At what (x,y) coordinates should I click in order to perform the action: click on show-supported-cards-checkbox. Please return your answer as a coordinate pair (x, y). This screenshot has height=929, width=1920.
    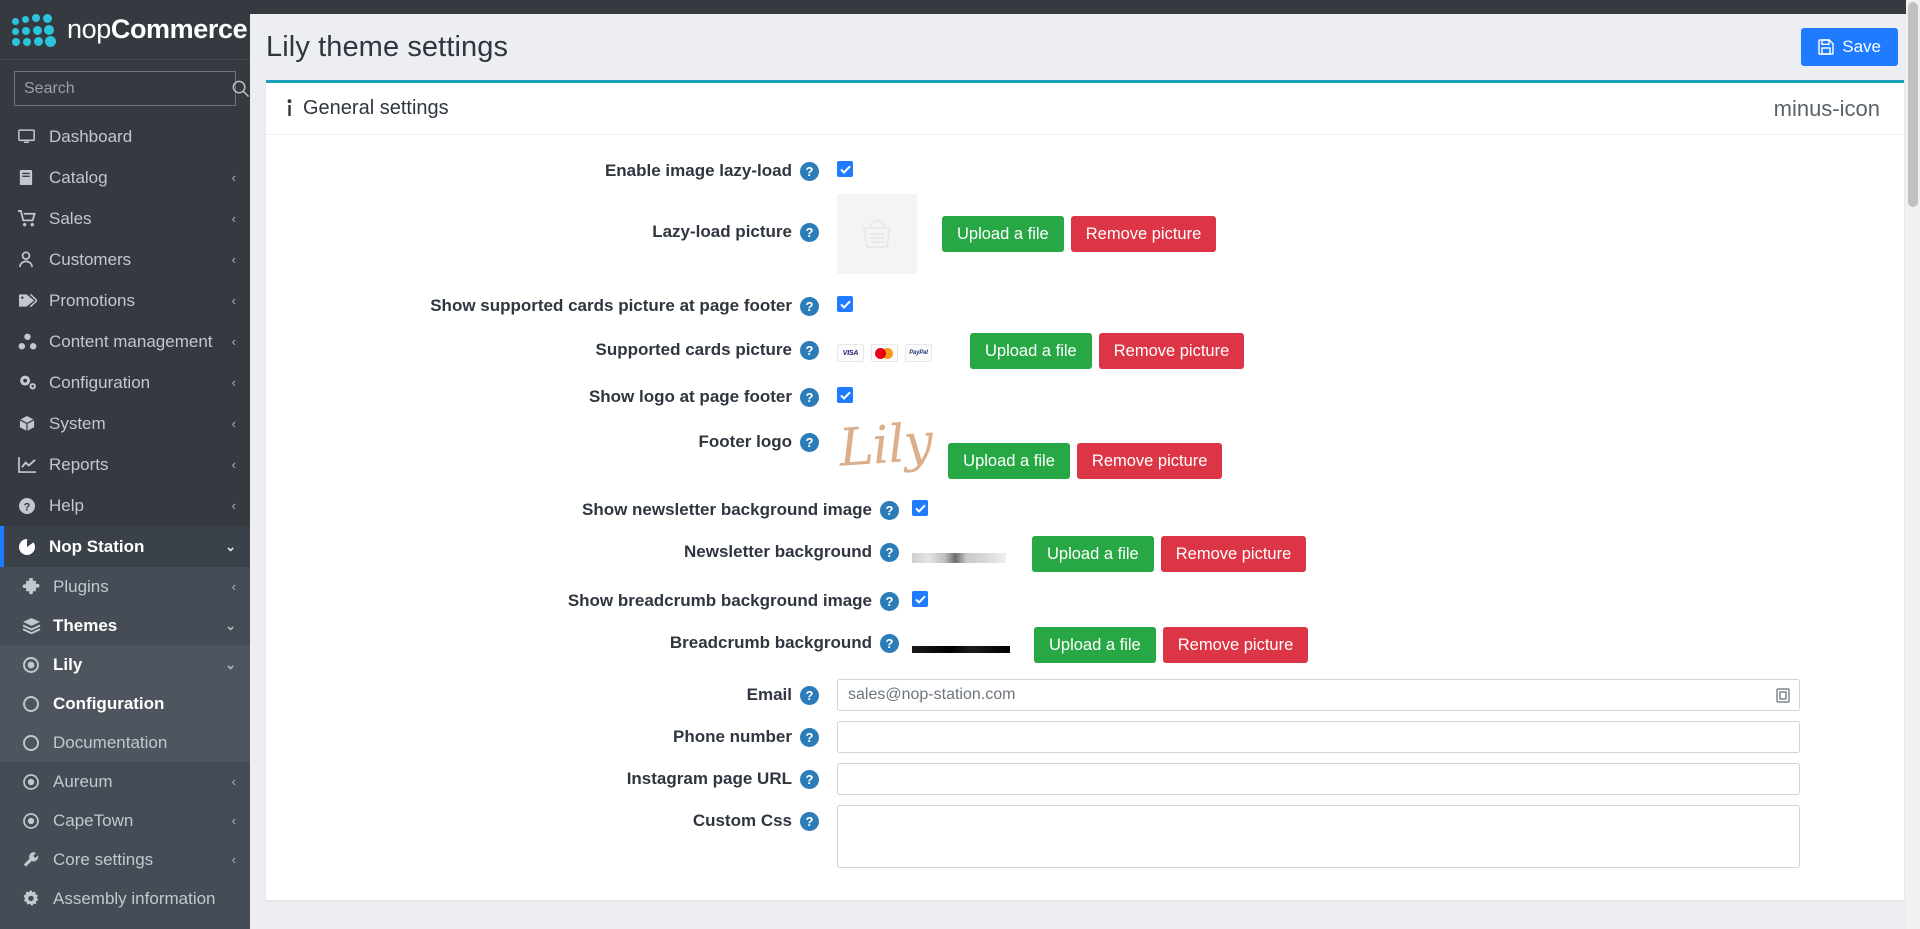
    Looking at the image, I should click on (845, 304).